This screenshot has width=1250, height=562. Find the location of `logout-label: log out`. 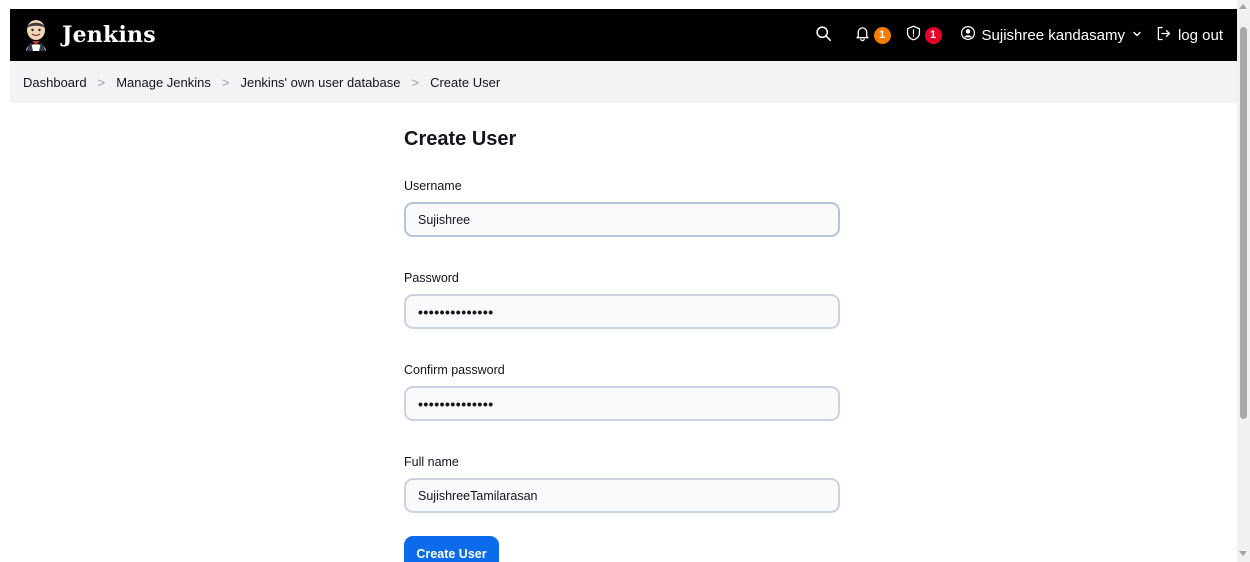

logout-label: log out is located at coordinates (1200, 35).